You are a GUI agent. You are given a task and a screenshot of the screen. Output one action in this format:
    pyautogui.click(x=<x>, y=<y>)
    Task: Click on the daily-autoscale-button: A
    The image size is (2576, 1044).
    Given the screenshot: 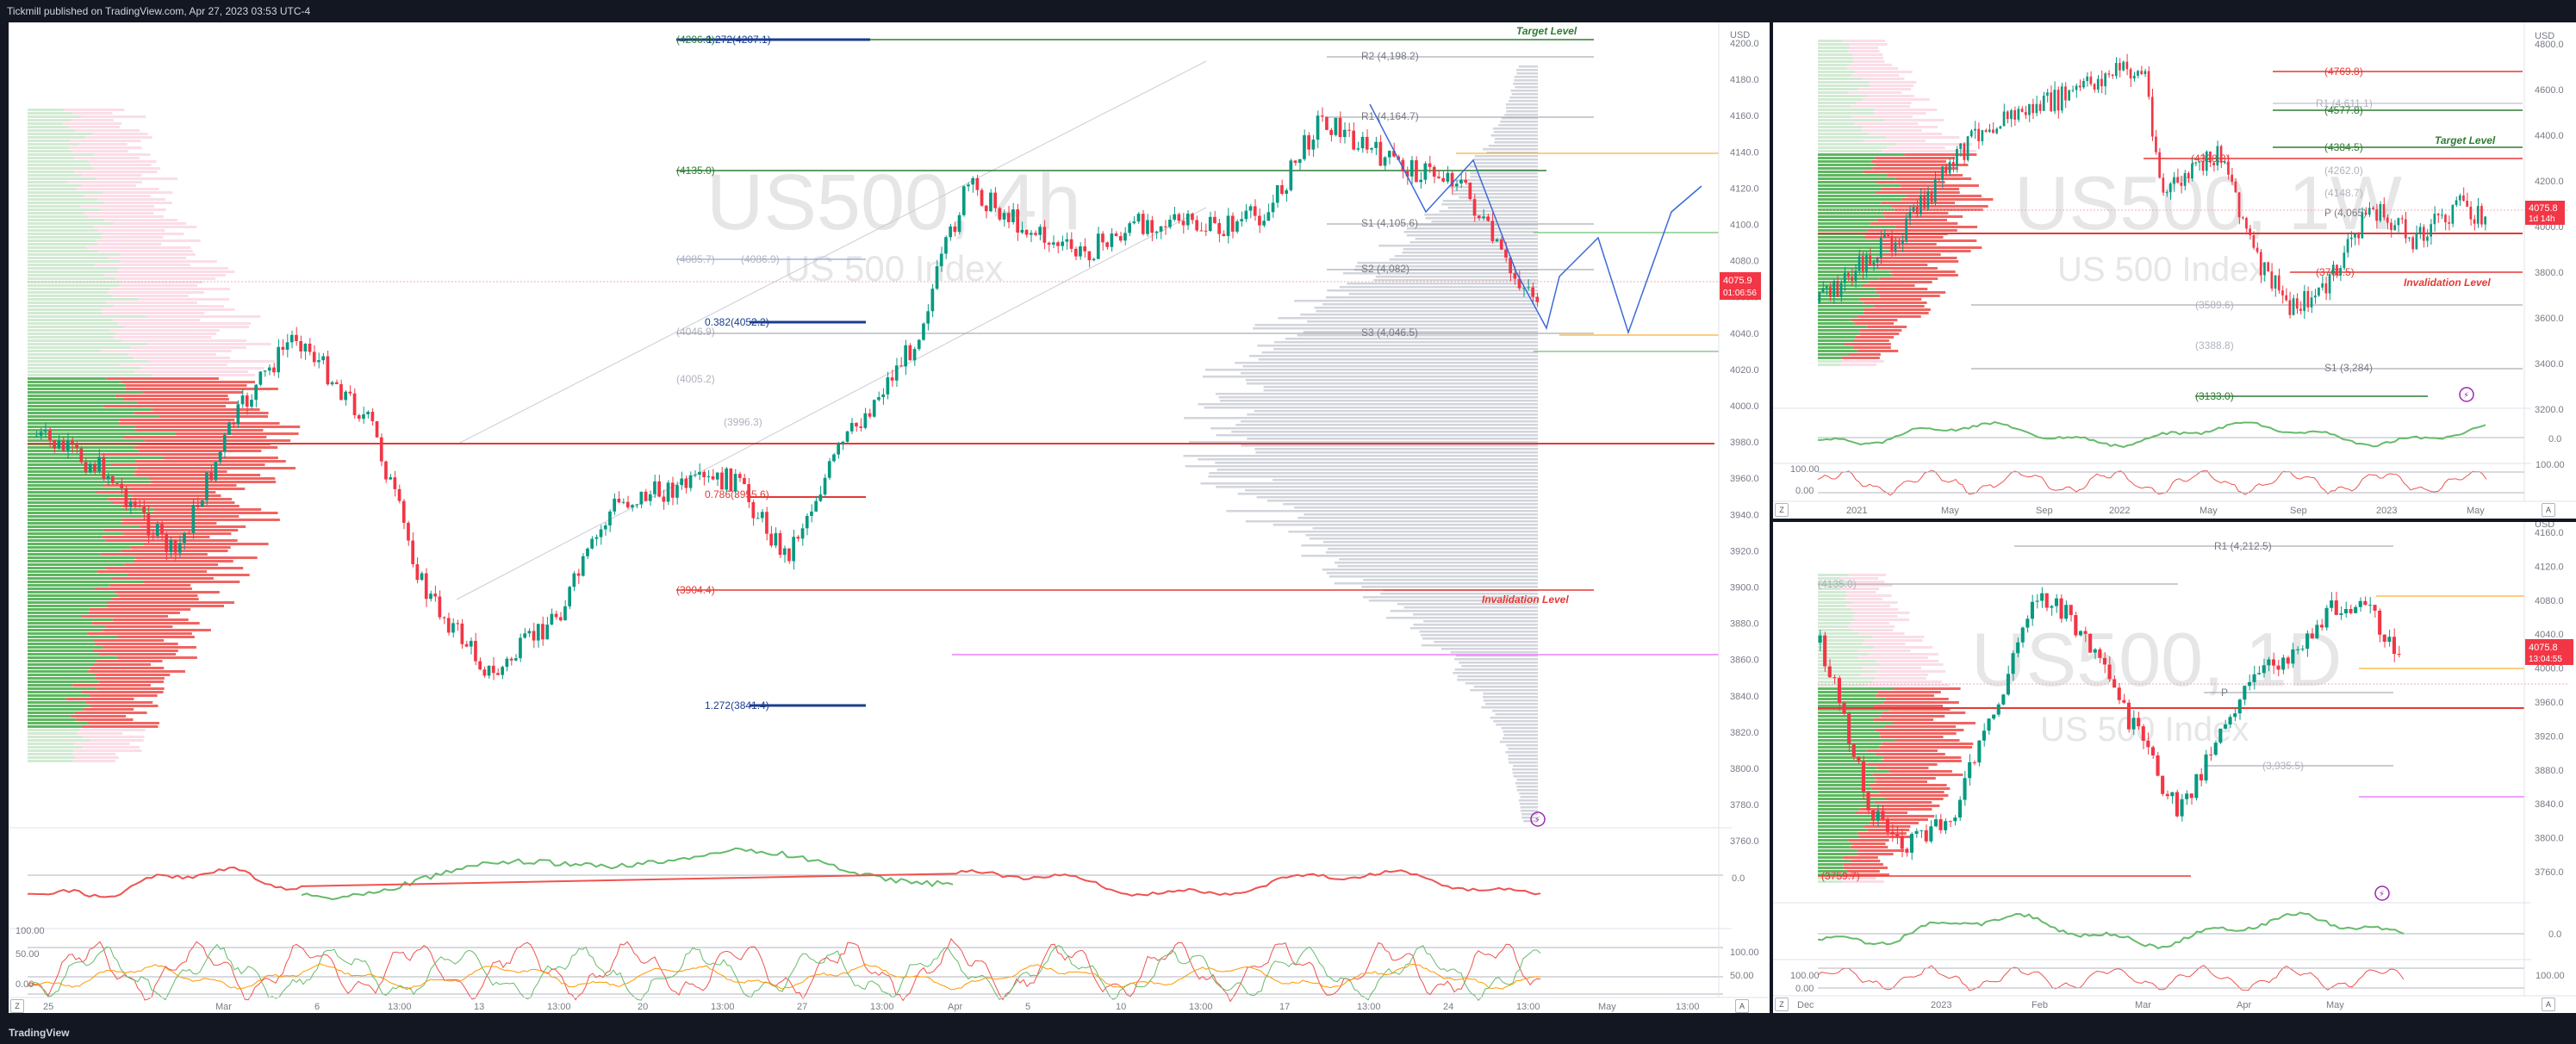 What is the action you would take?
    pyautogui.click(x=2549, y=1004)
    